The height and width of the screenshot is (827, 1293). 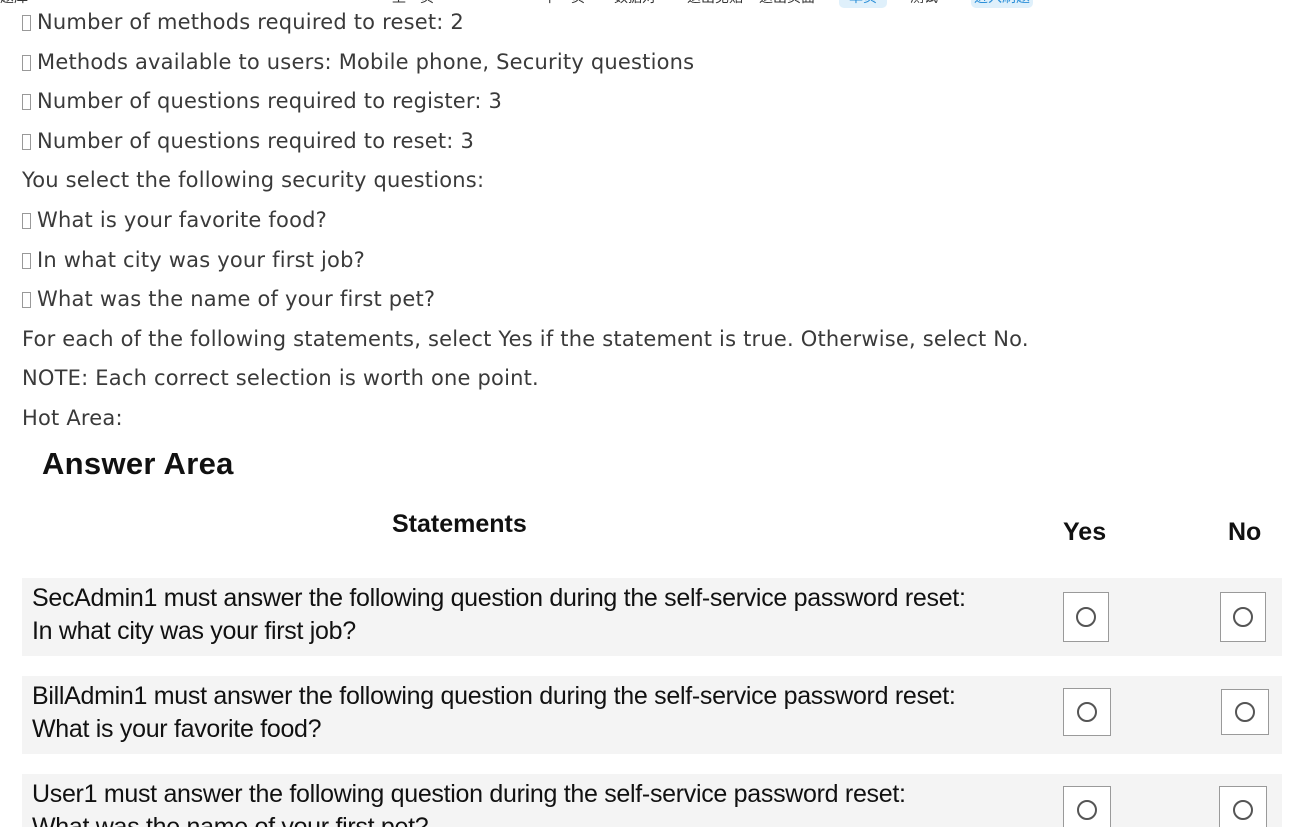 I want to click on line-text: What was the name of your first pet?, so click(x=236, y=299).